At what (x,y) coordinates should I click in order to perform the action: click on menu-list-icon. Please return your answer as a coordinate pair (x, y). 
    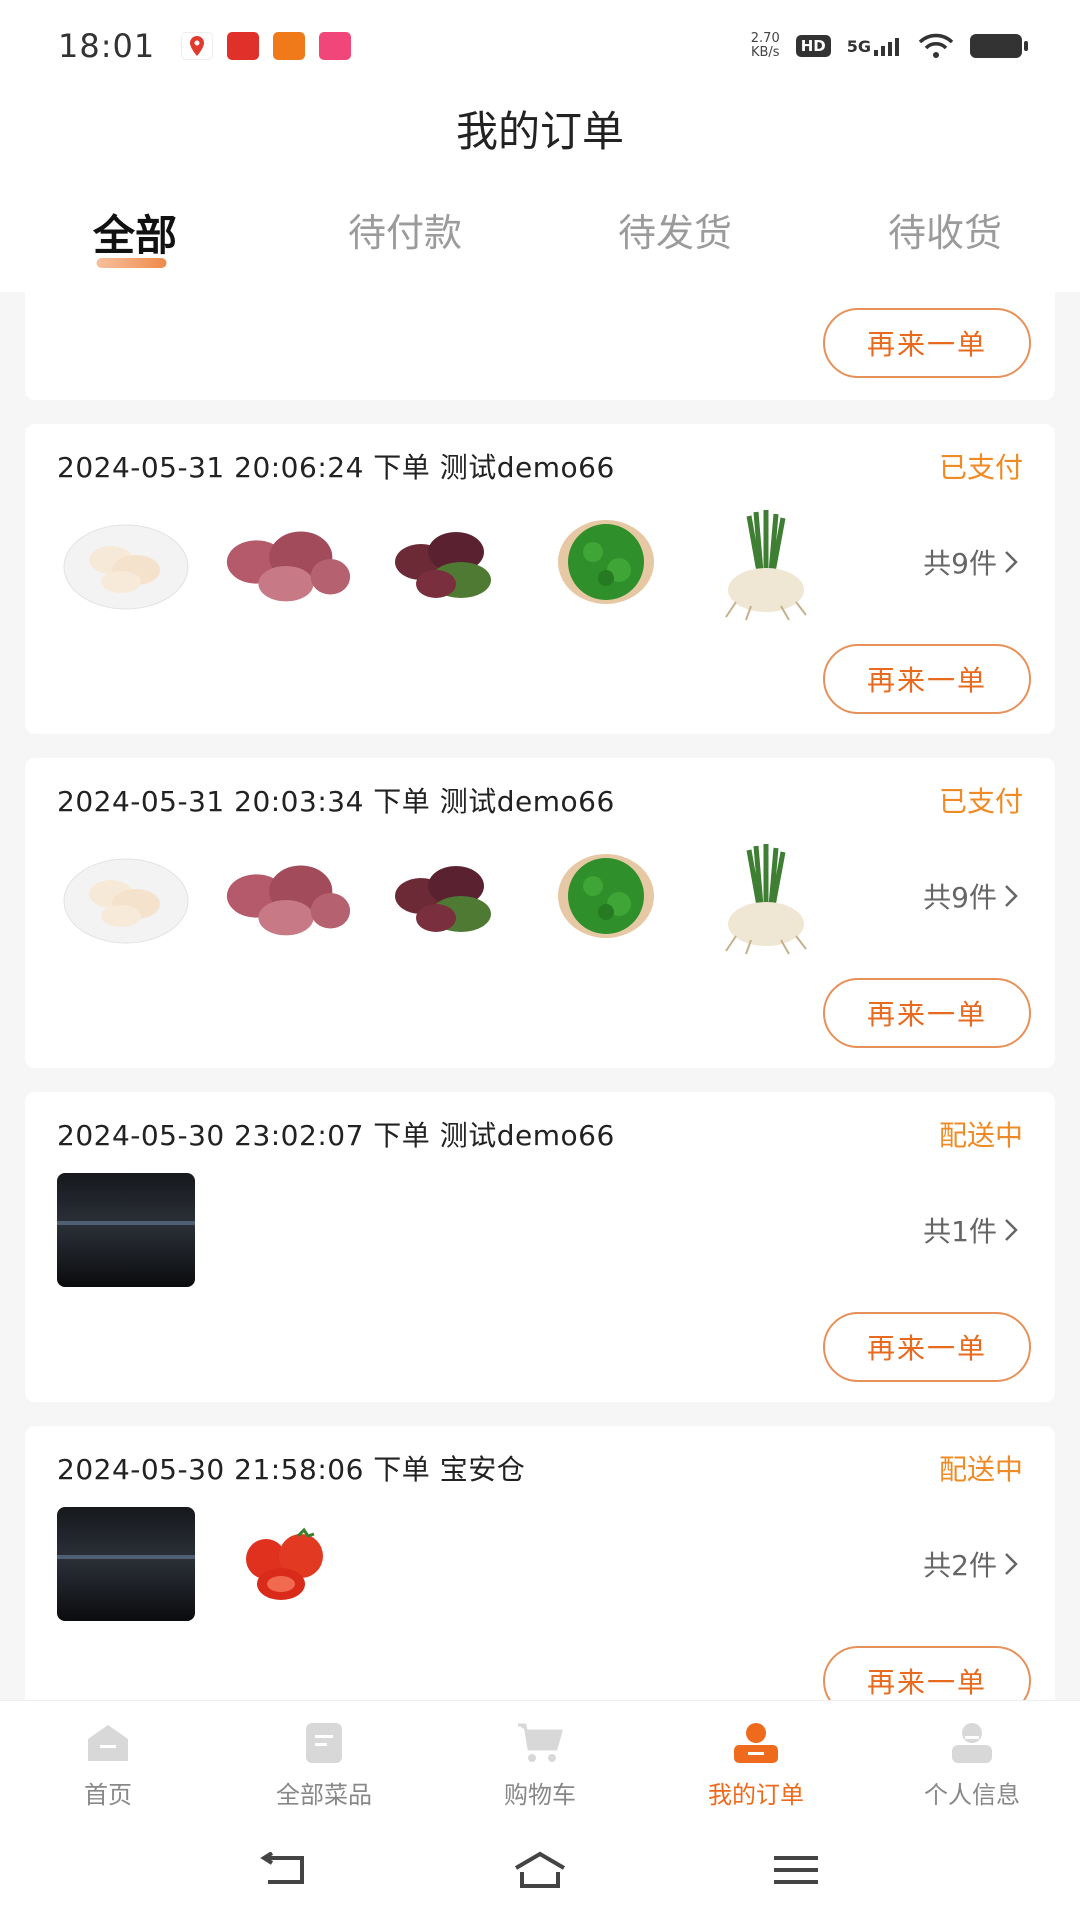
    Looking at the image, I should click on (324, 1743).